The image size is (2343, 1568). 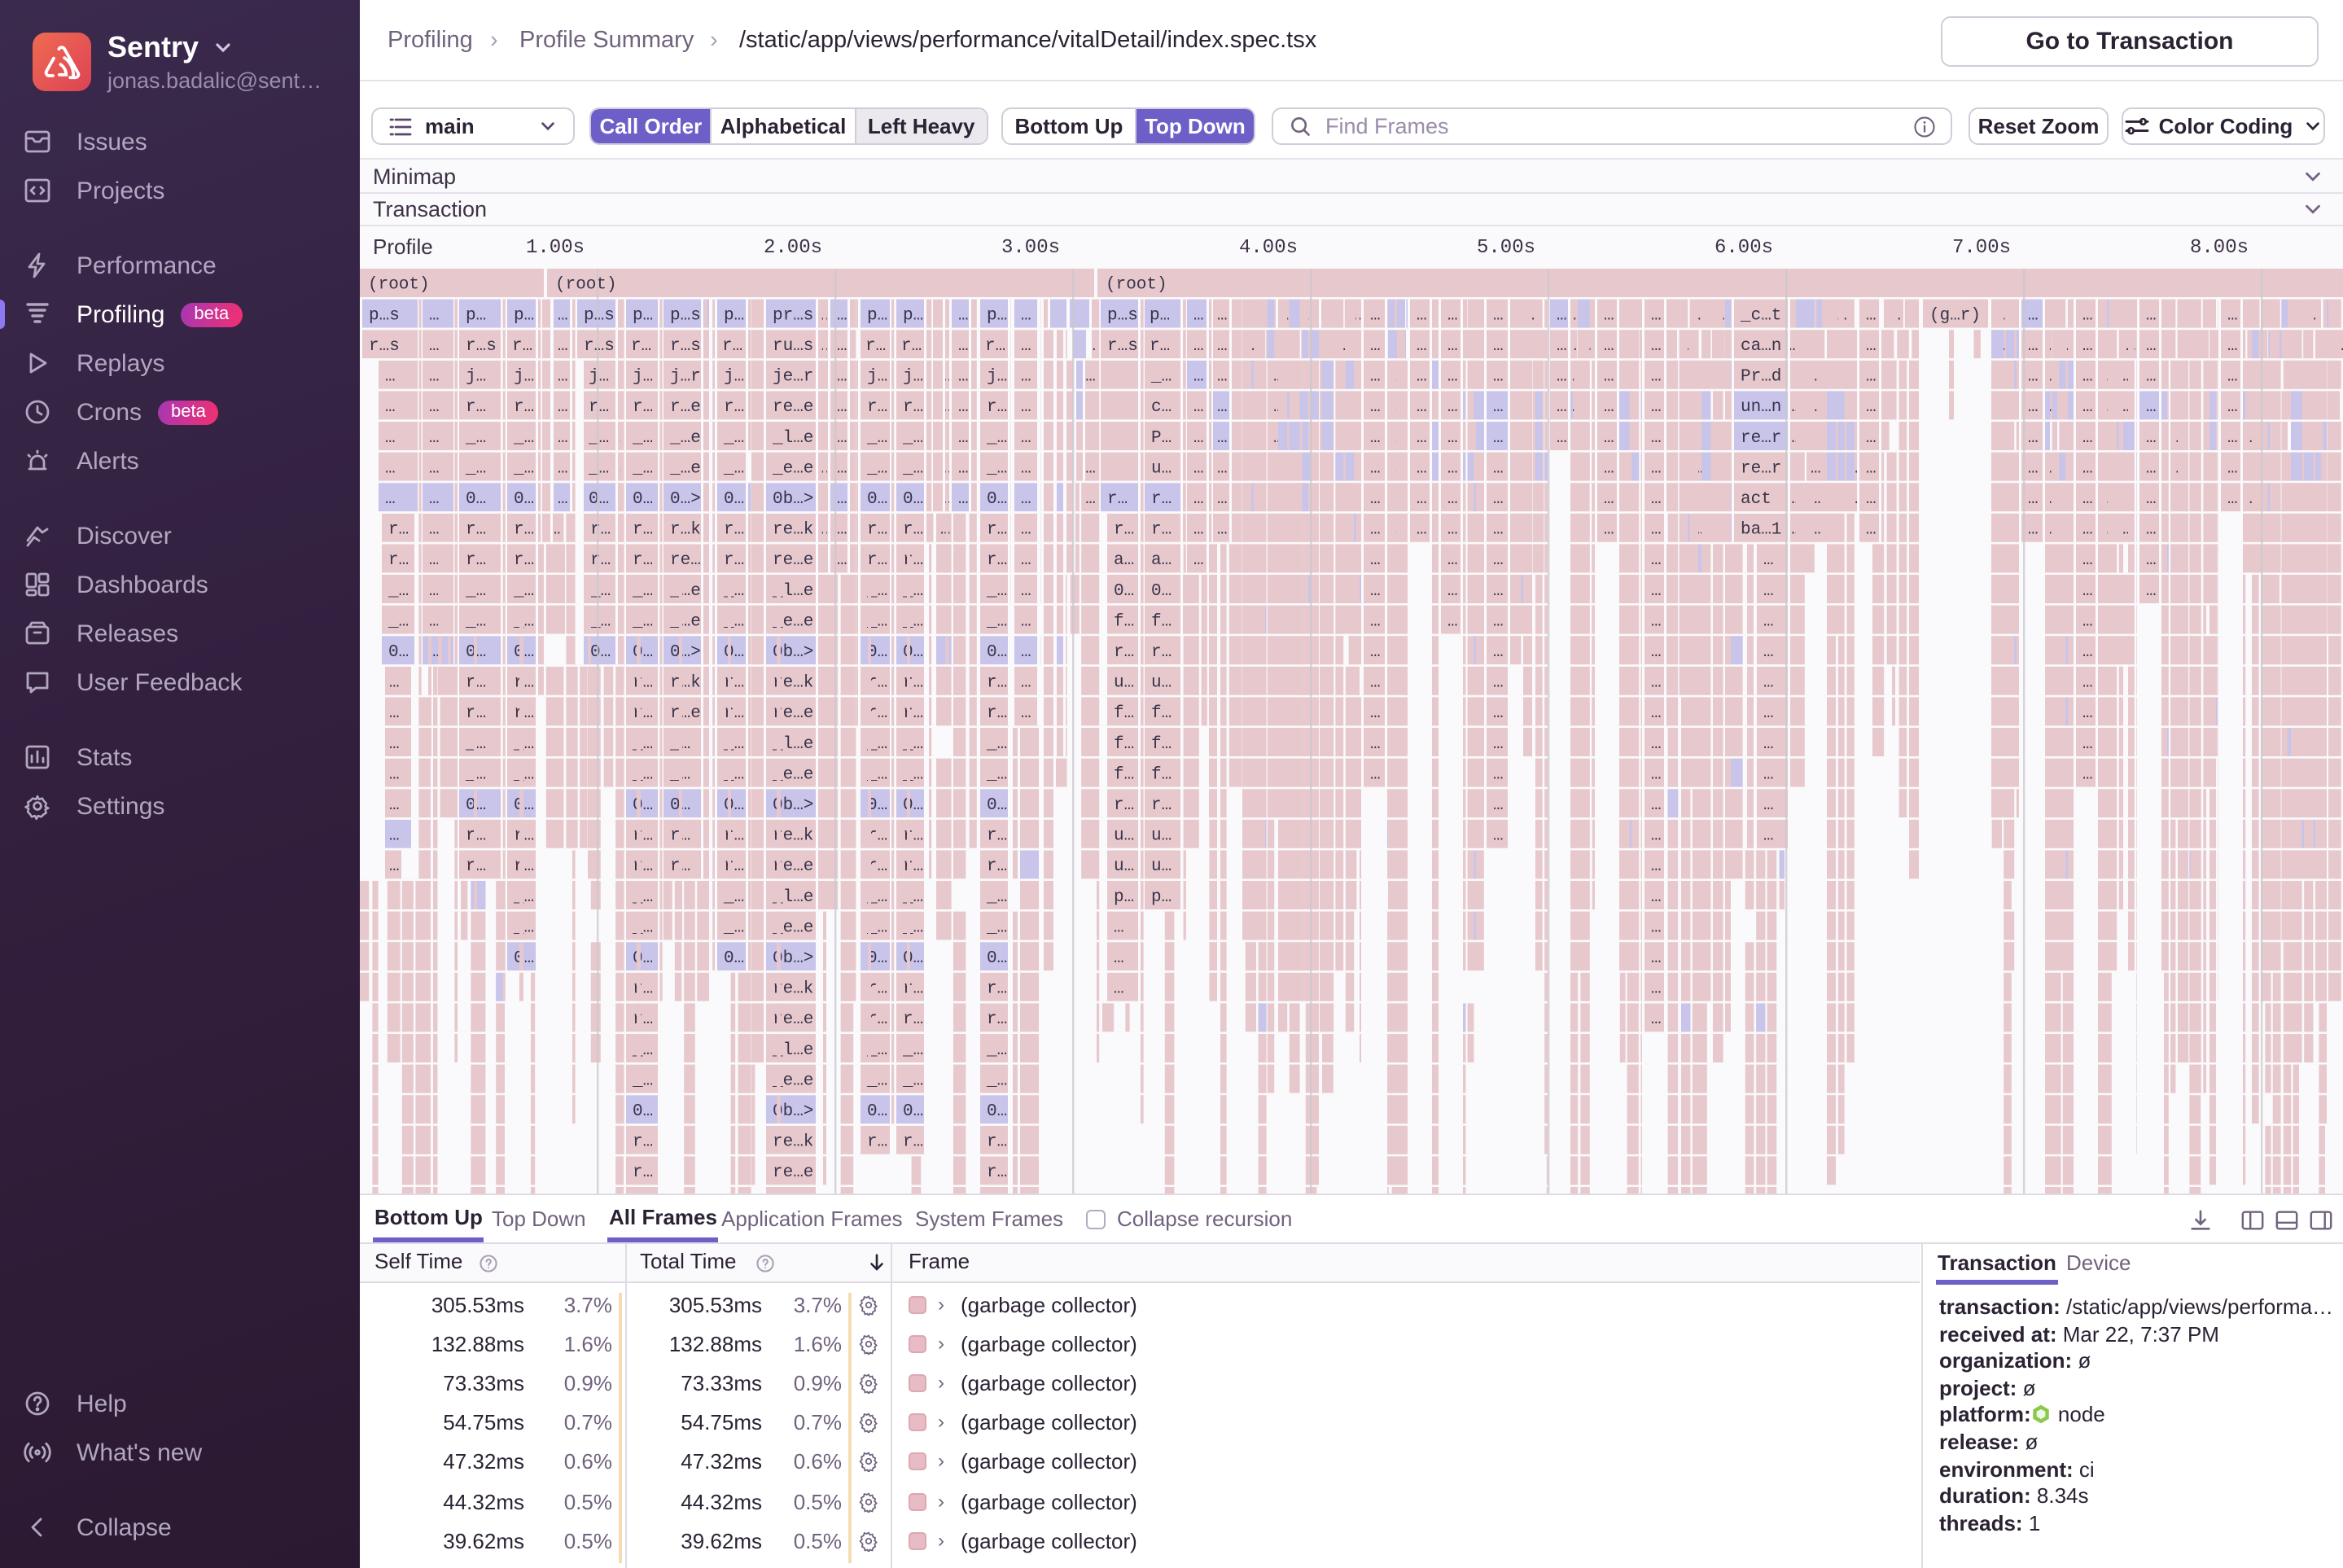 I want to click on svg-text: _…e, so click(x=685, y=592).